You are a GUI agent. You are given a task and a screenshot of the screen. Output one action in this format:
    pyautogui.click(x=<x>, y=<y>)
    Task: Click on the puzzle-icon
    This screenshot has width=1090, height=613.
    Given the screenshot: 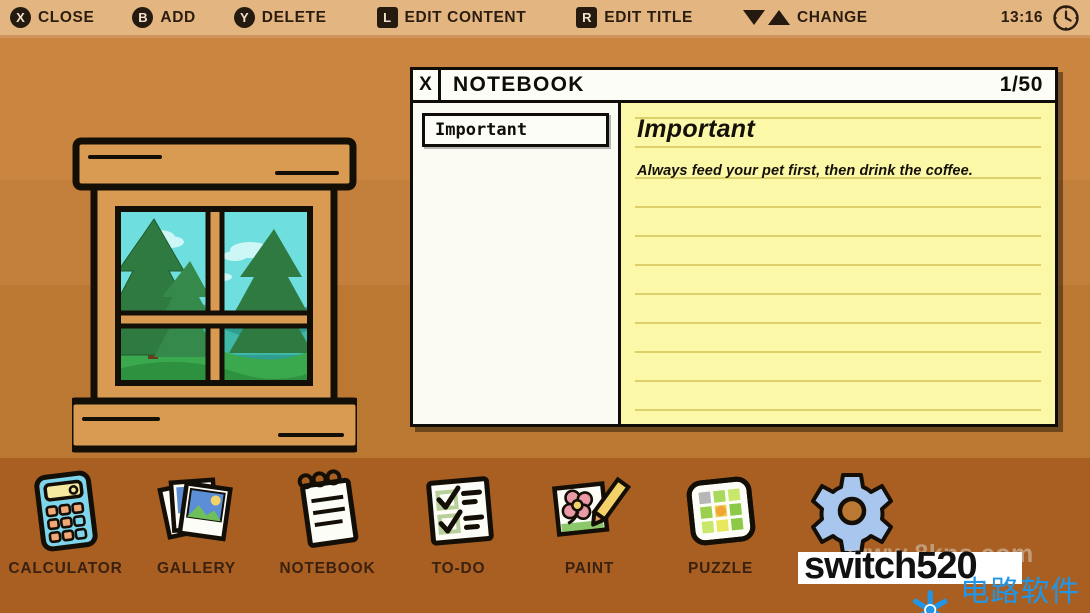 What is the action you would take?
    pyautogui.click(x=721, y=511)
    